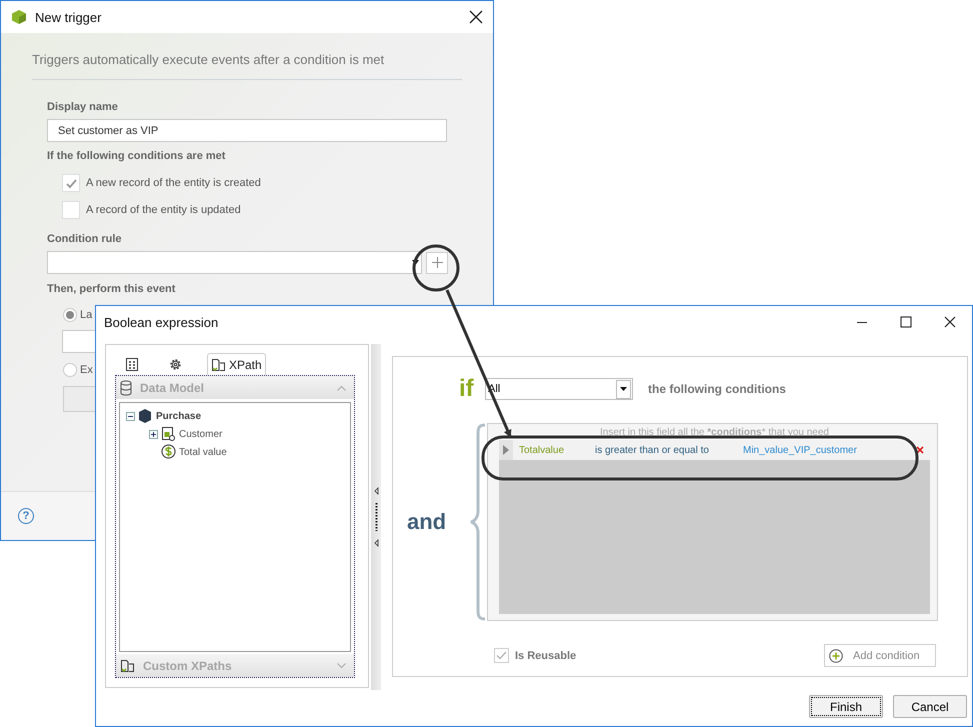 The image size is (973, 727). What do you see at coordinates (247, 130) in the screenshot?
I see `input-field: Set customer as VIP` at bounding box center [247, 130].